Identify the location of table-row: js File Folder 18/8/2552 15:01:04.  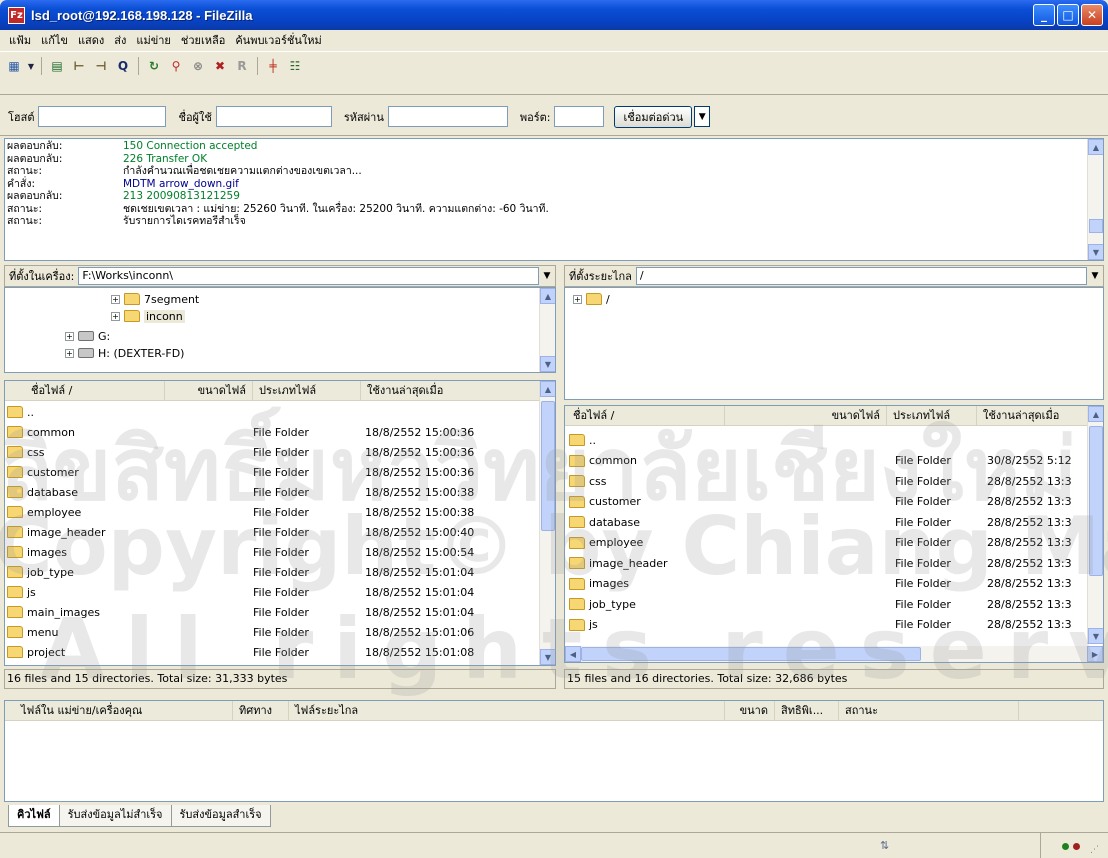
(268, 592).